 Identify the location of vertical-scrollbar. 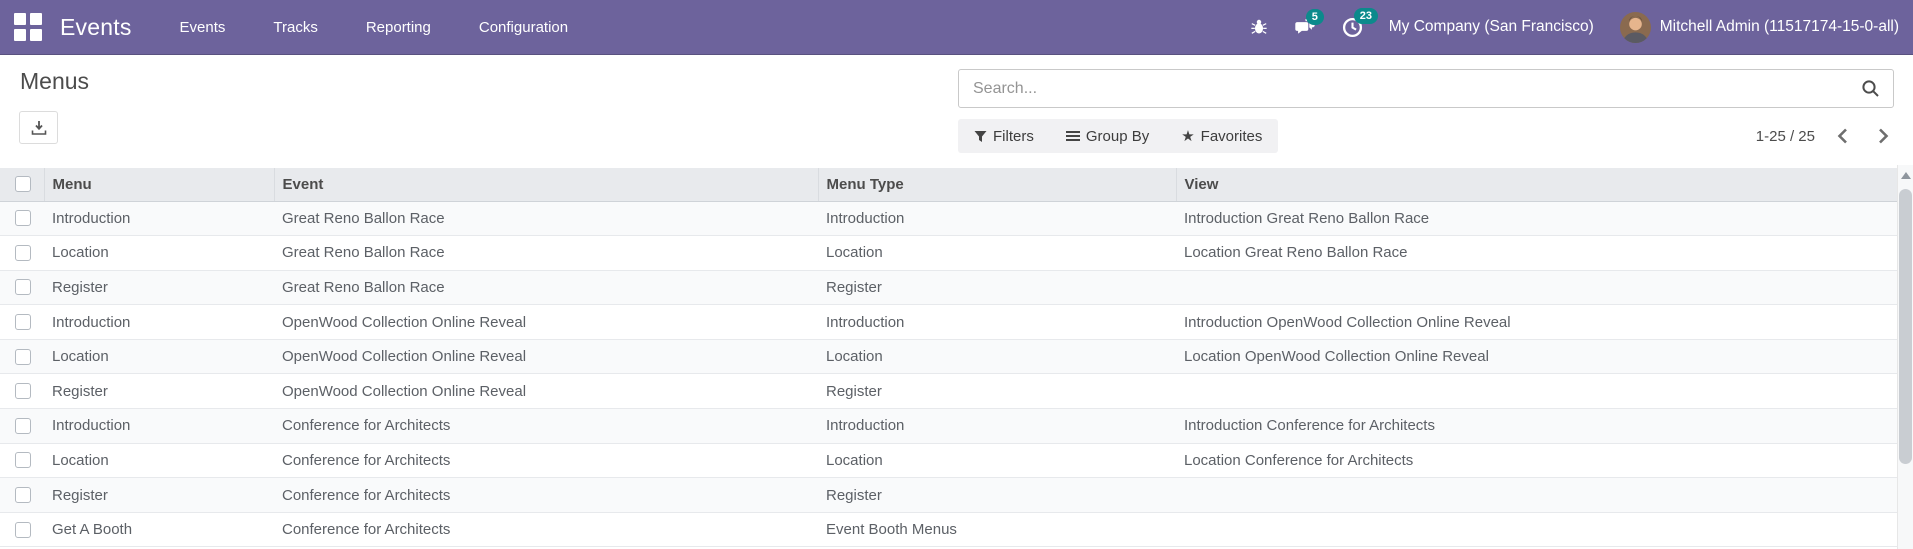
(1905, 357).